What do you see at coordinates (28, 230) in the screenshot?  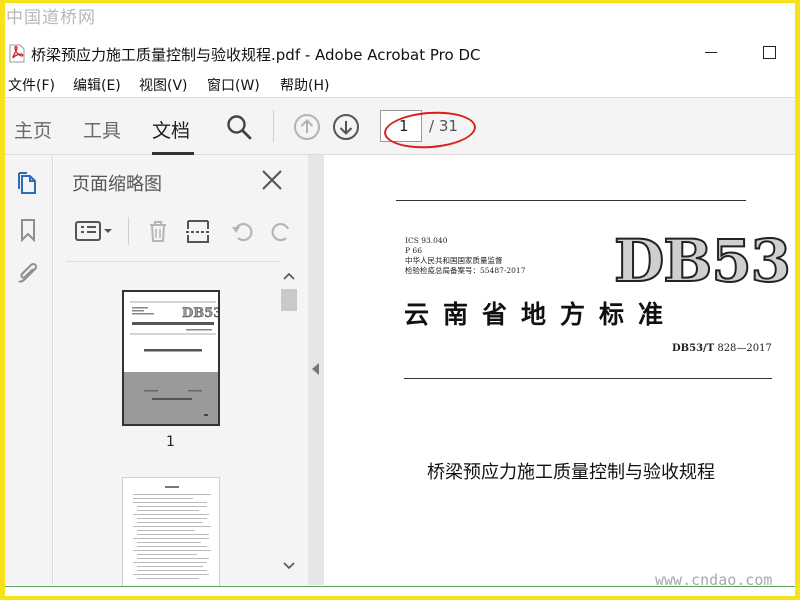 I see `bookmark-icon` at bounding box center [28, 230].